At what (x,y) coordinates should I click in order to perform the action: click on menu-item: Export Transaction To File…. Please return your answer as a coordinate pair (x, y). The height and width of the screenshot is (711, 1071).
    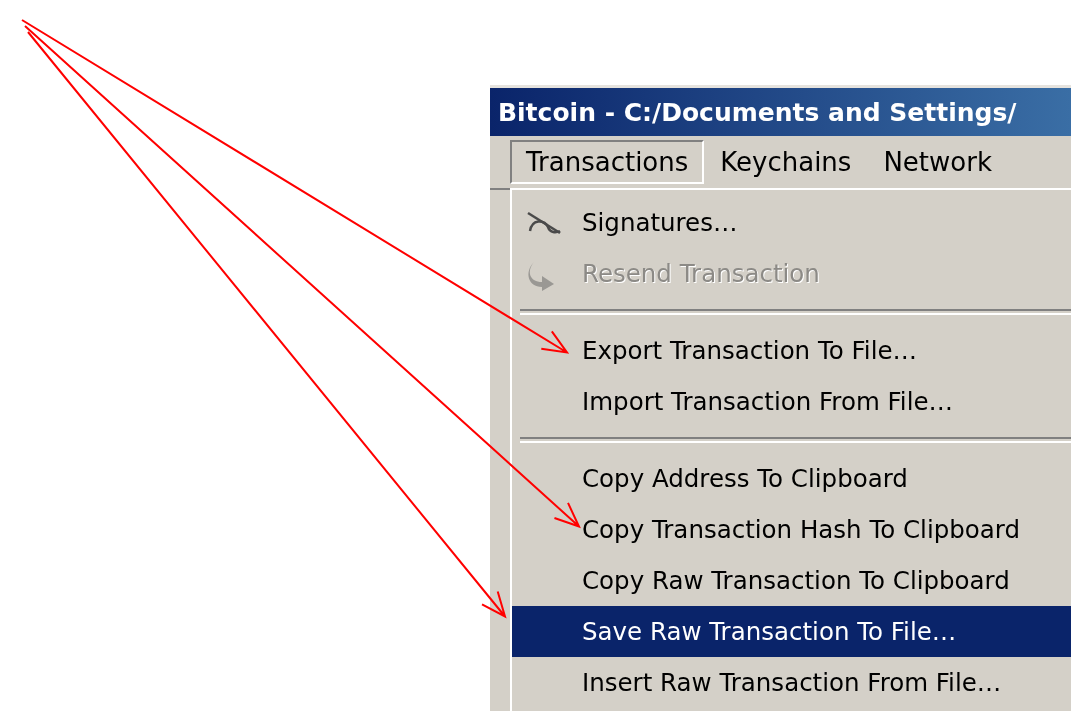
    Looking at the image, I should click on (791, 350).